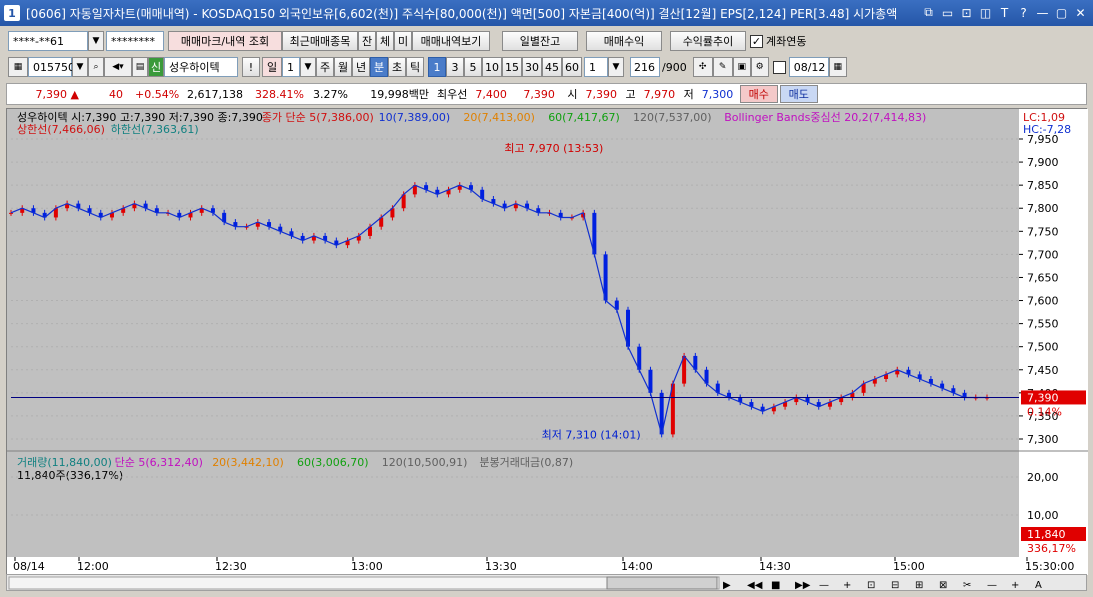  Describe the element at coordinates (1080, 12) in the screenshot. I see `close-button: ✕` at that location.